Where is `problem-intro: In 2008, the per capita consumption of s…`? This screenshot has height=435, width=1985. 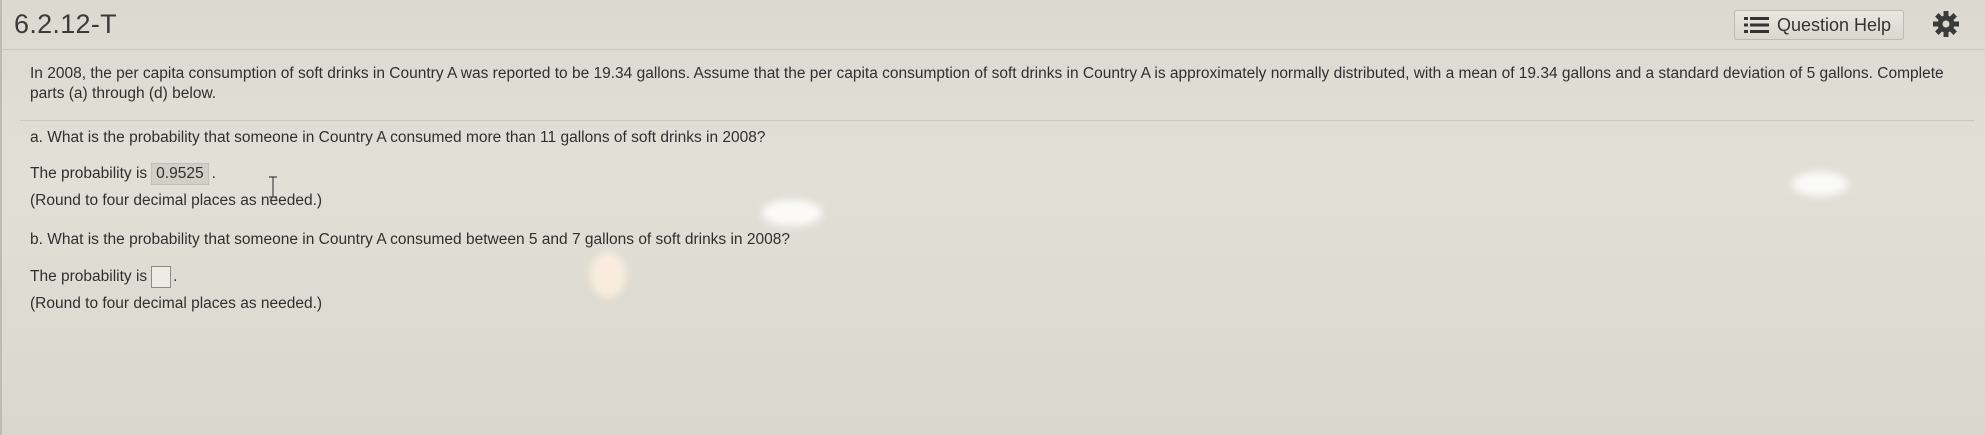 problem-intro: In 2008, the per capita consumption of s… is located at coordinates (995, 84).